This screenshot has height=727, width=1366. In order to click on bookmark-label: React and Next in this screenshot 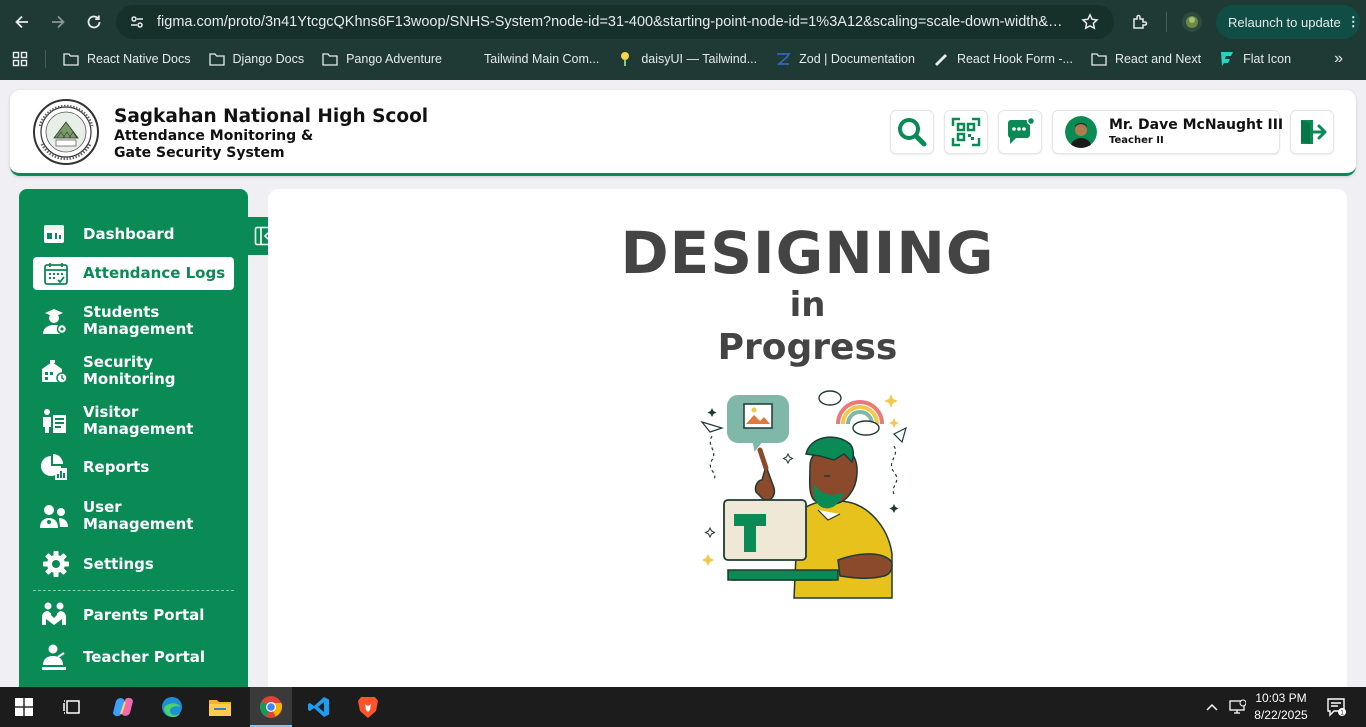, I will do `click(1158, 59)`.